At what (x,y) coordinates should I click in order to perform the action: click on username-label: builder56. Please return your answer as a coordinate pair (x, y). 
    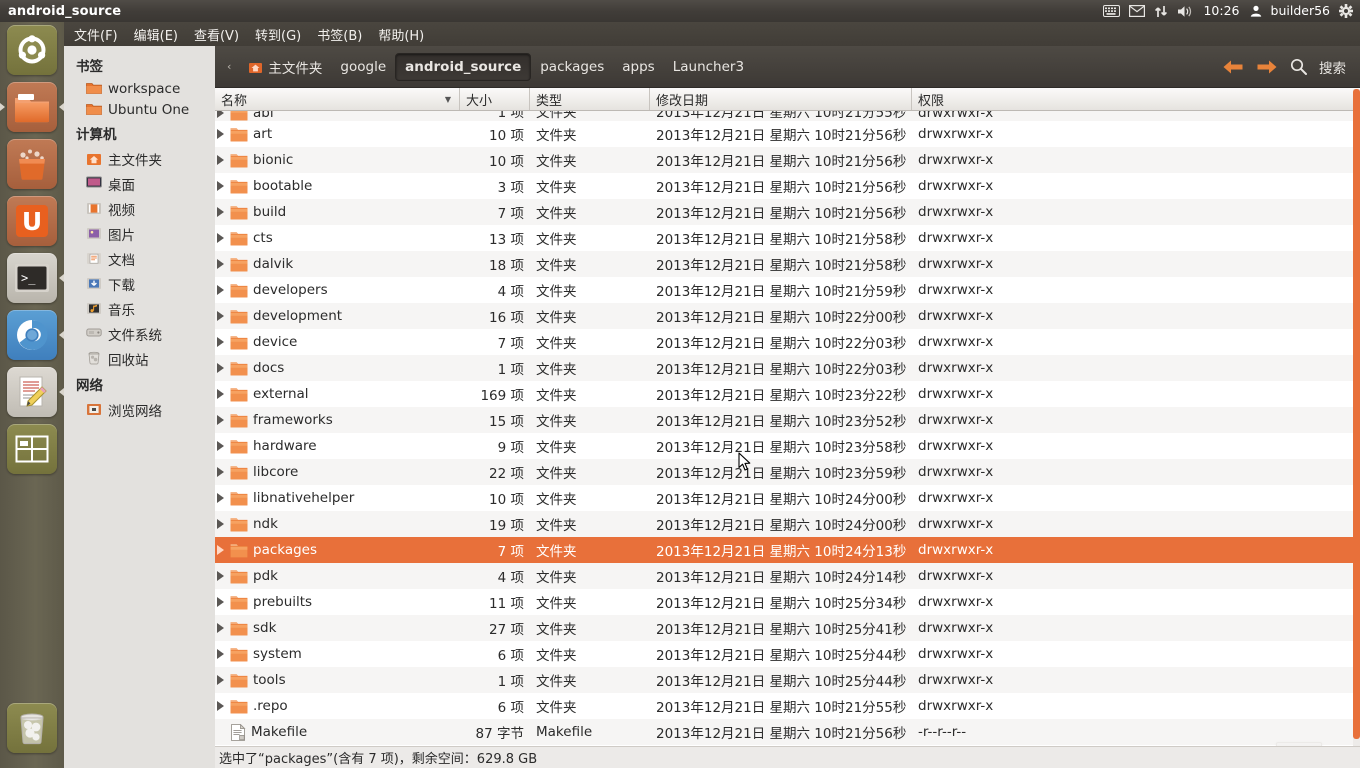
    Looking at the image, I should click on (1300, 11).